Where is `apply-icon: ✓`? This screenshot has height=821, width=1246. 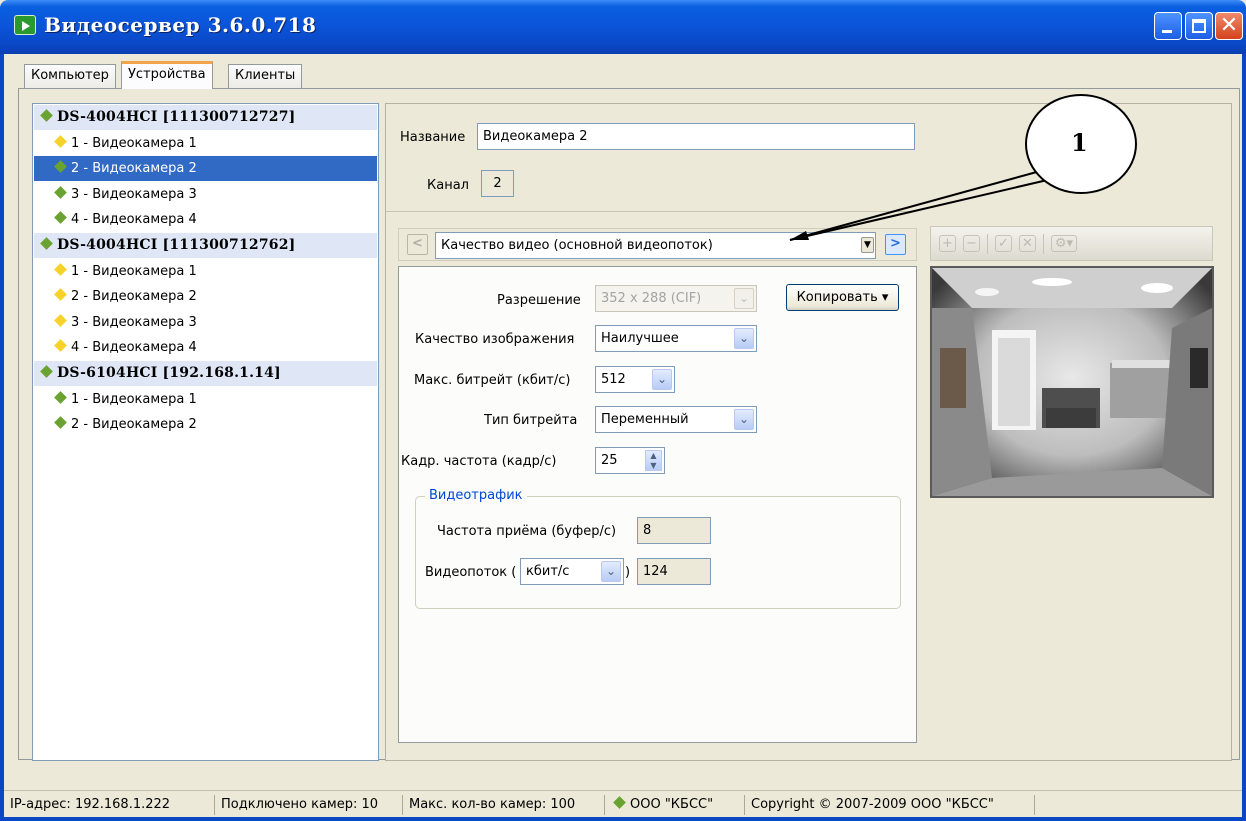
apply-icon: ✓ is located at coordinates (1003, 243).